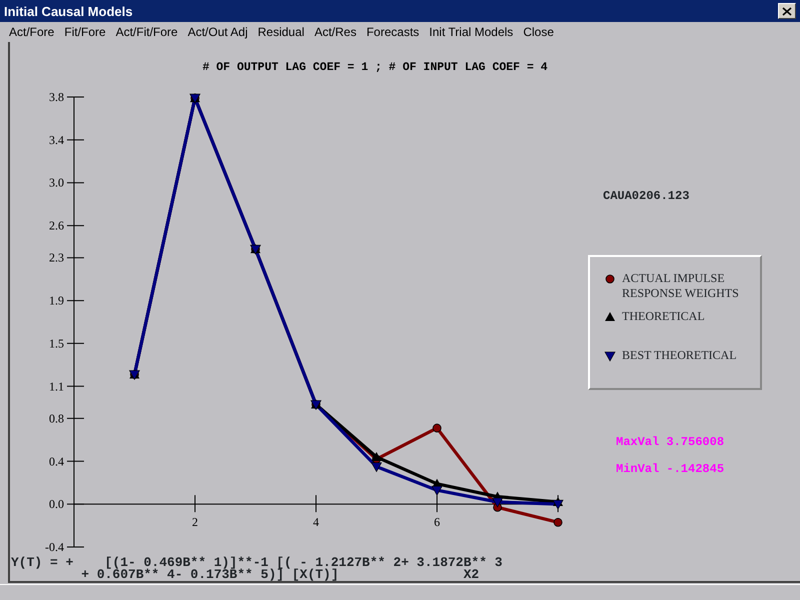 Image resolution: width=800 pixels, height=600 pixels. Describe the element at coordinates (257, 563) in the screenshot. I see `equation-line: Y(T) = + [(1- 0.469B** 1)]**-1 [( - 1.2127B** 2+ 3.1872B** 3` at that location.